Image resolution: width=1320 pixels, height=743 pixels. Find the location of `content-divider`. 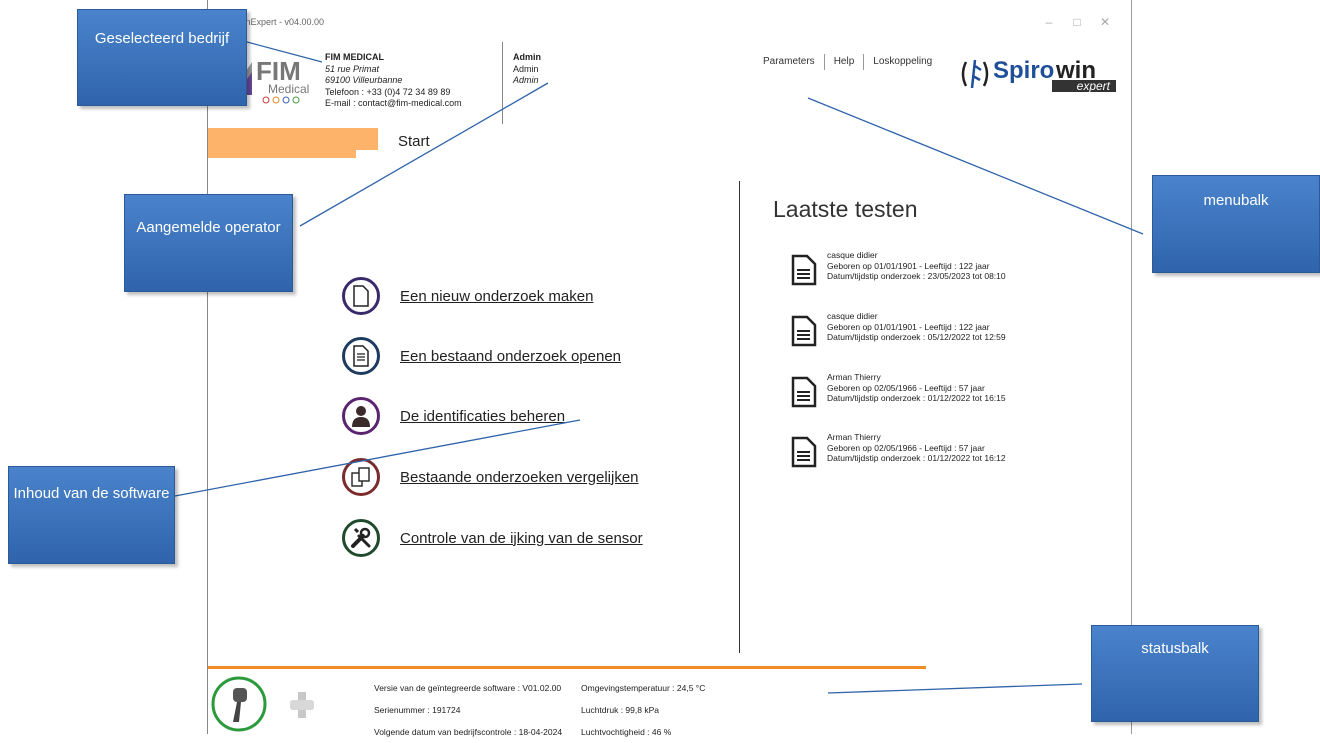

content-divider is located at coordinates (739, 417).